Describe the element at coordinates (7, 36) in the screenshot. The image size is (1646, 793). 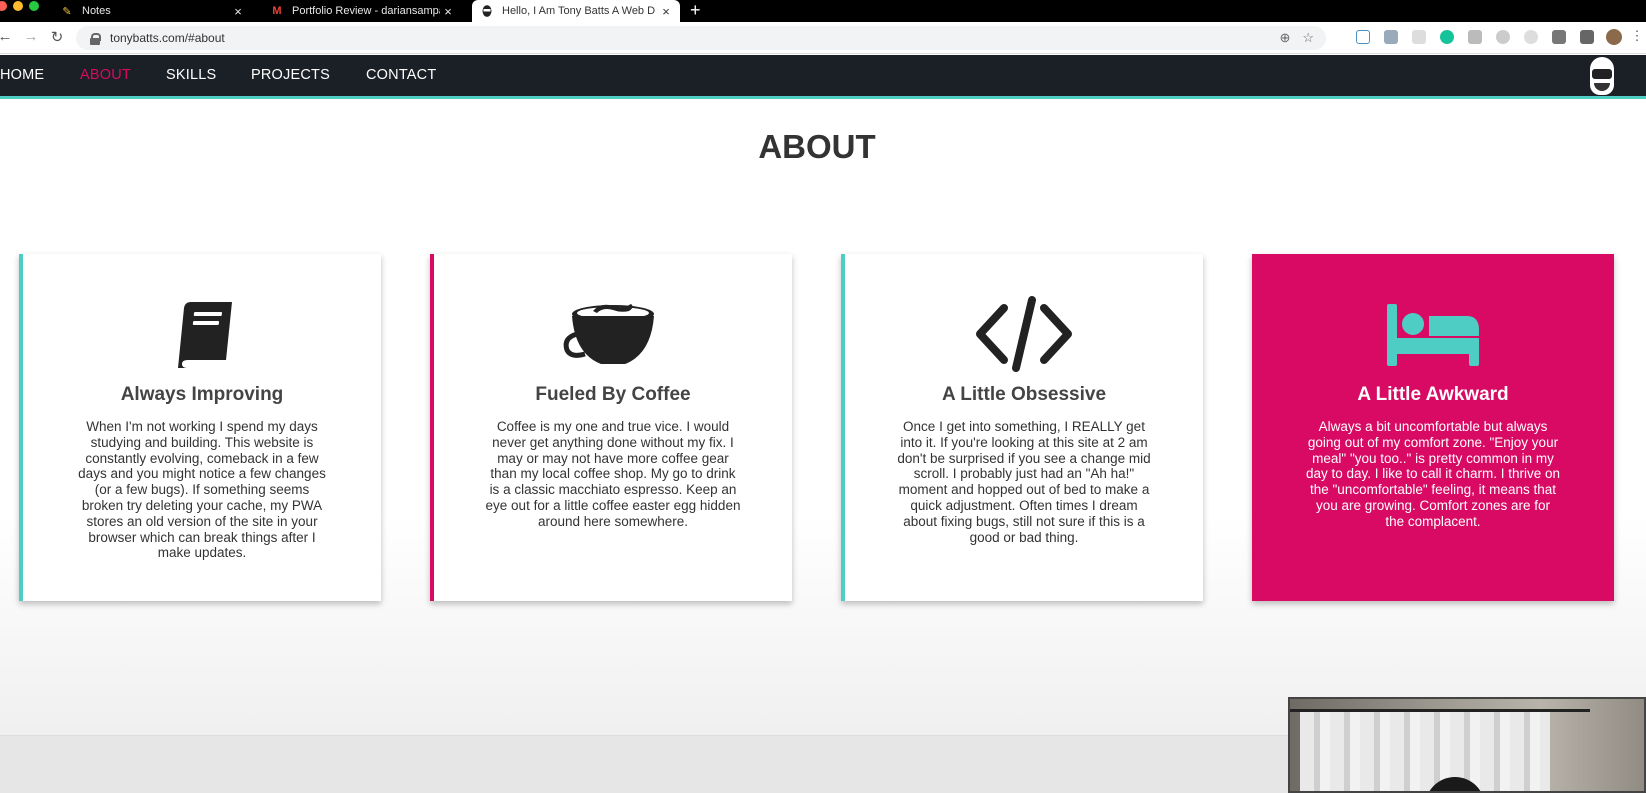
I see `back-icon: ←` at that location.